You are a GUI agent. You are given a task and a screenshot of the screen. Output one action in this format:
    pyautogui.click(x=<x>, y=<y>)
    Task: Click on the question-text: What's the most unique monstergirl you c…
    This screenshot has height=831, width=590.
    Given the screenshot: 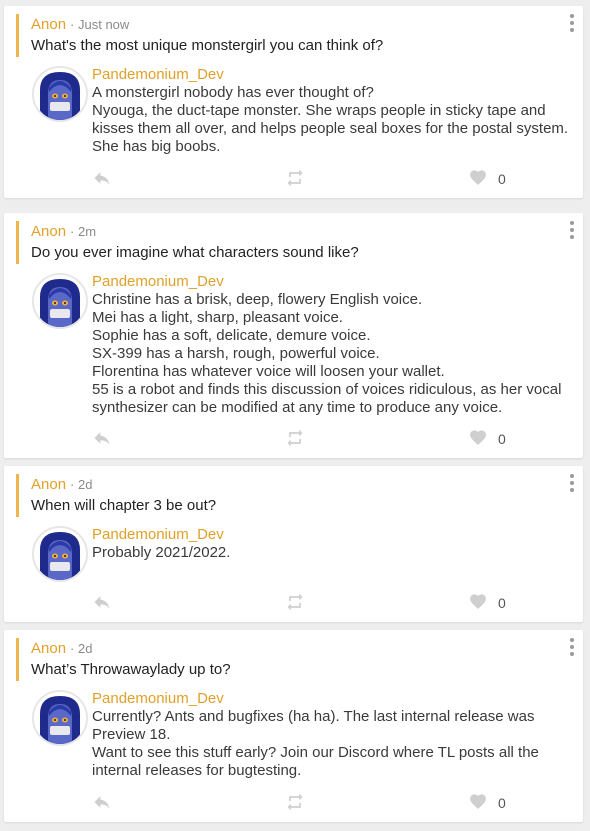 What is the action you would take?
    pyautogui.click(x=207, y=45)
    